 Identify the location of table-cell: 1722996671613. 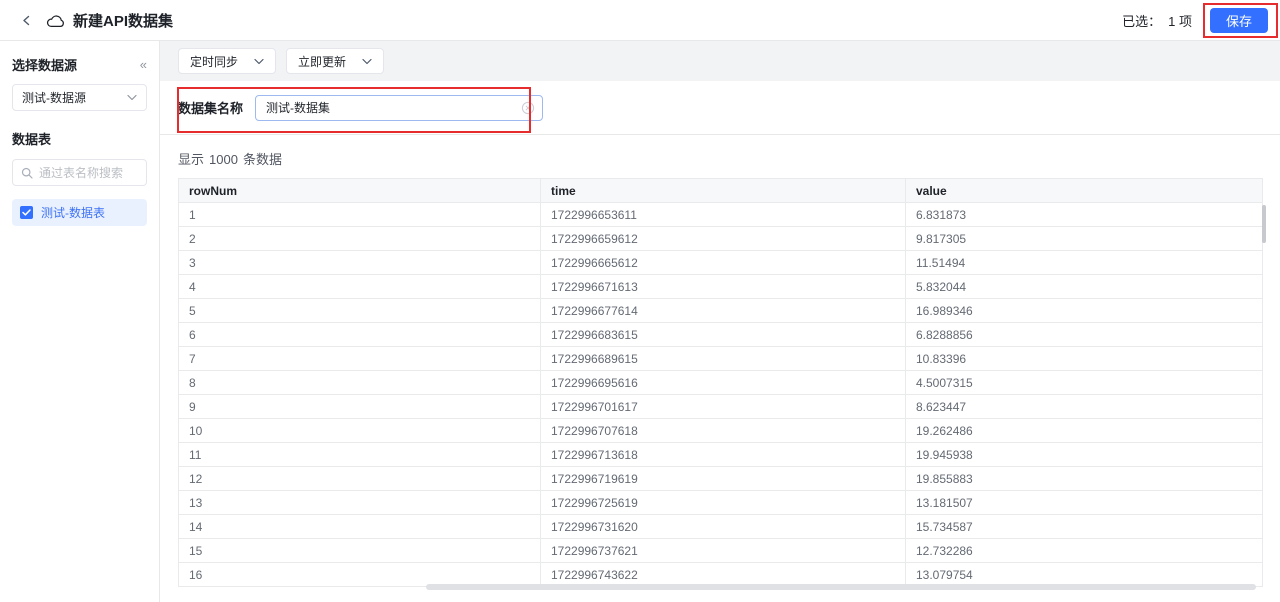
(723, 286).